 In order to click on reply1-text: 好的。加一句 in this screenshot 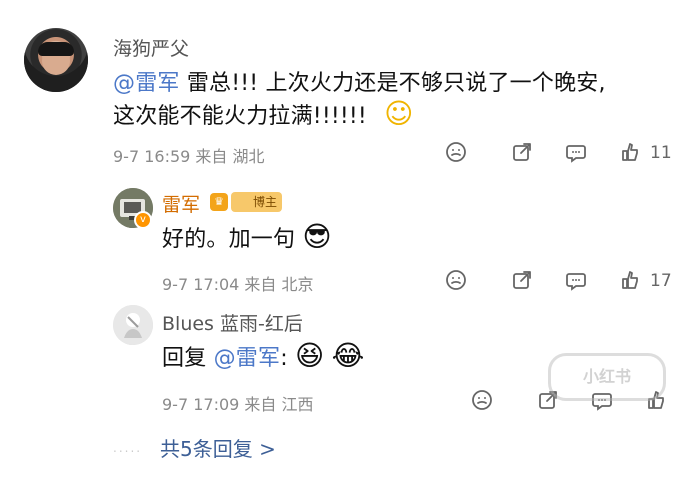, I will do `click(229, 239)`.